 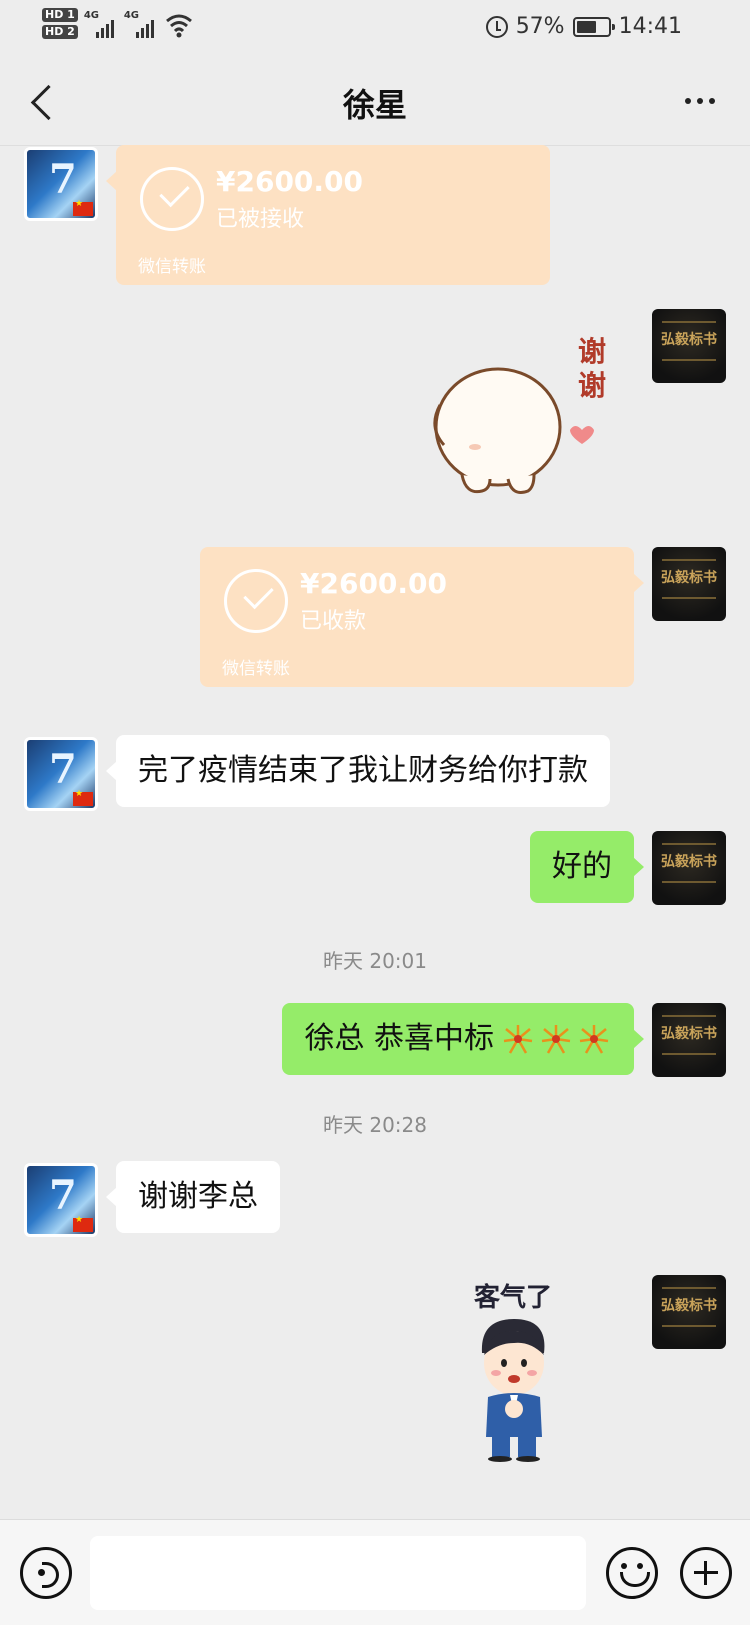 I want to click on battery-percent: 57%, so click(x=540, y=26).